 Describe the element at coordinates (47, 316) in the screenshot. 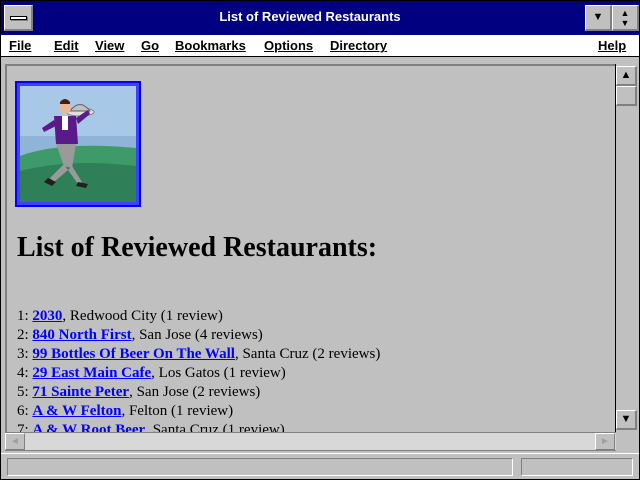

I see `restaurant-link: 2030` at that location.